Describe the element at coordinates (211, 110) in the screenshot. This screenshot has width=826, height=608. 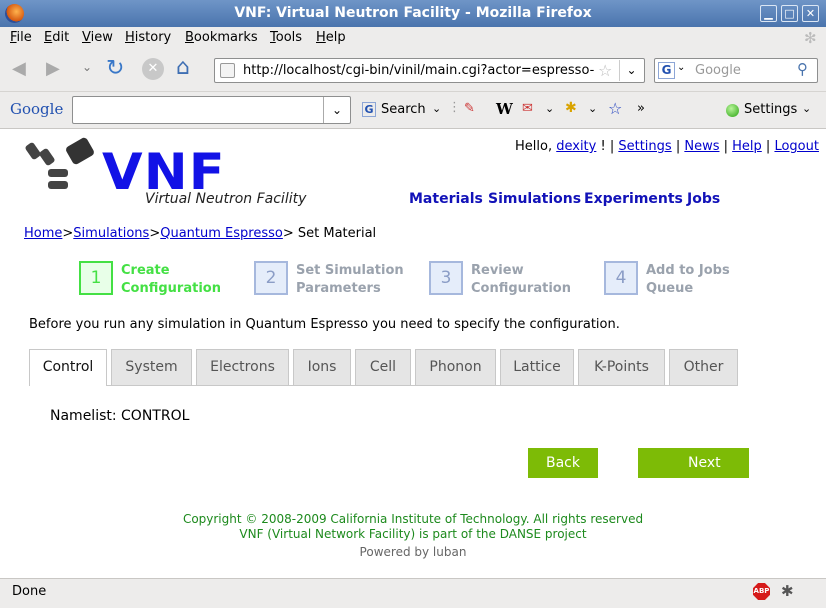
I see `google-search-input: ⌄` at that location.